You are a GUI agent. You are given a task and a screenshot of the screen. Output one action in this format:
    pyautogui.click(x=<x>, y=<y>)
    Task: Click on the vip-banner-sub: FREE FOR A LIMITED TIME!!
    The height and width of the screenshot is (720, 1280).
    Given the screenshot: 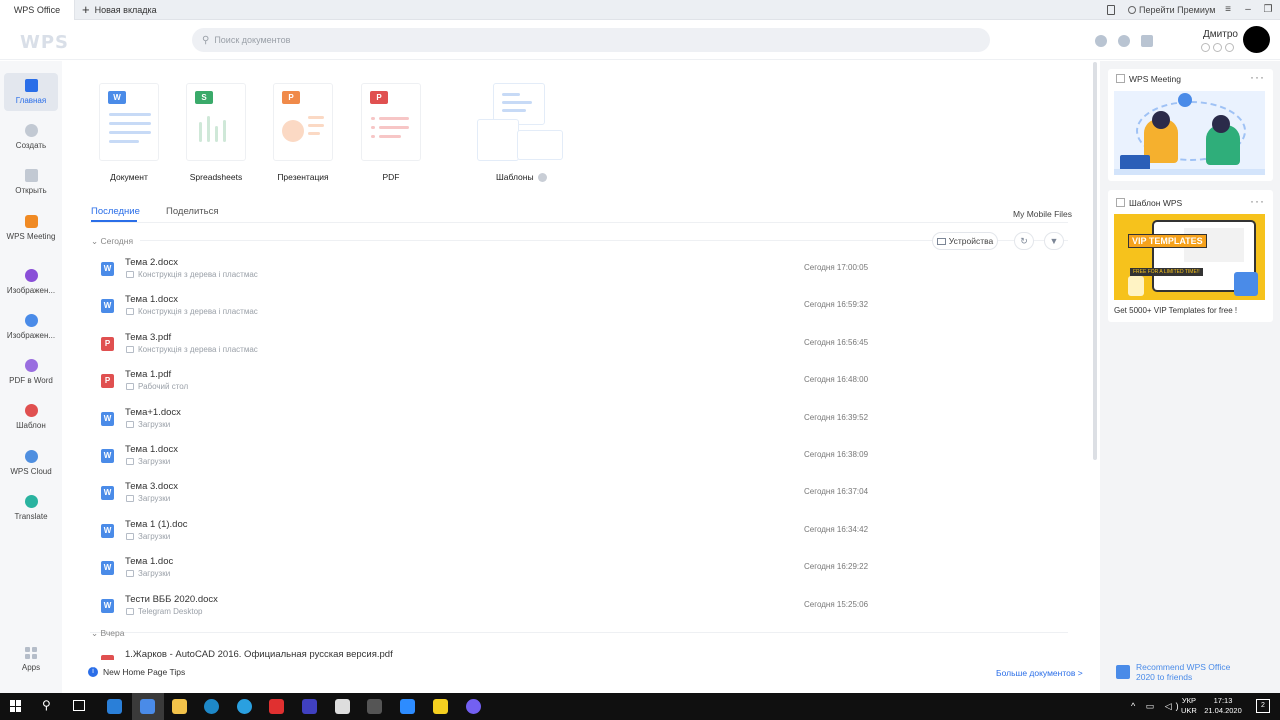 What is the action you would take?
    pyautogui.click(x=1166, y=272)
    